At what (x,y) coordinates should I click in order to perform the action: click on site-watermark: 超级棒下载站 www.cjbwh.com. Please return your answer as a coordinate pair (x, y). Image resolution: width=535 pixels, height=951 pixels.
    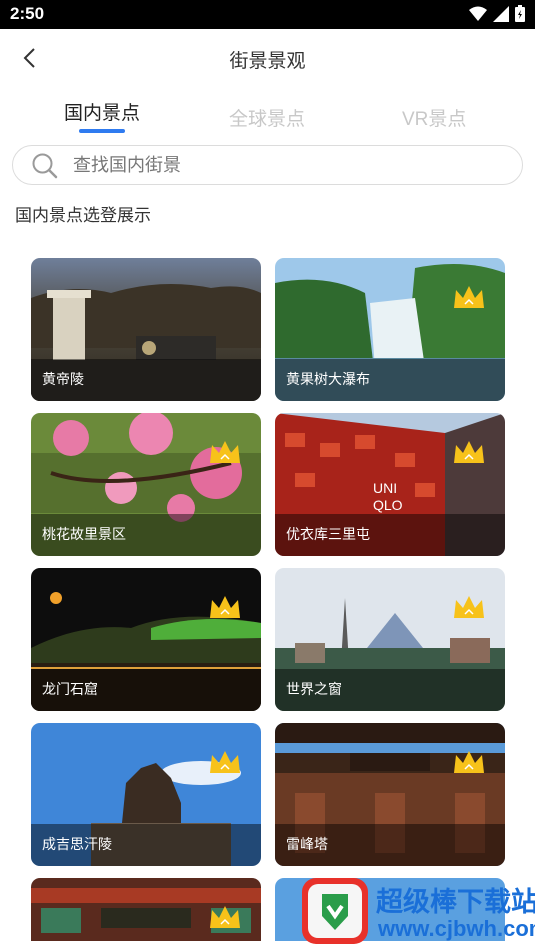
    Looking at the image, I should click on (415, 912).